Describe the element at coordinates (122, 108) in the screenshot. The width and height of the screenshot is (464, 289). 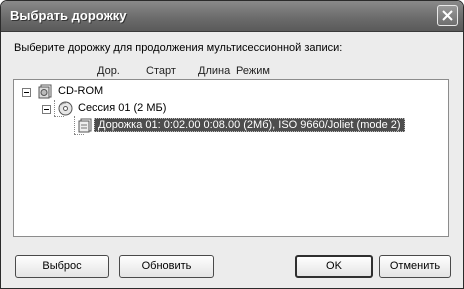
I see `tree-node-label: Сессия 01 (2 МБ)` at that location.